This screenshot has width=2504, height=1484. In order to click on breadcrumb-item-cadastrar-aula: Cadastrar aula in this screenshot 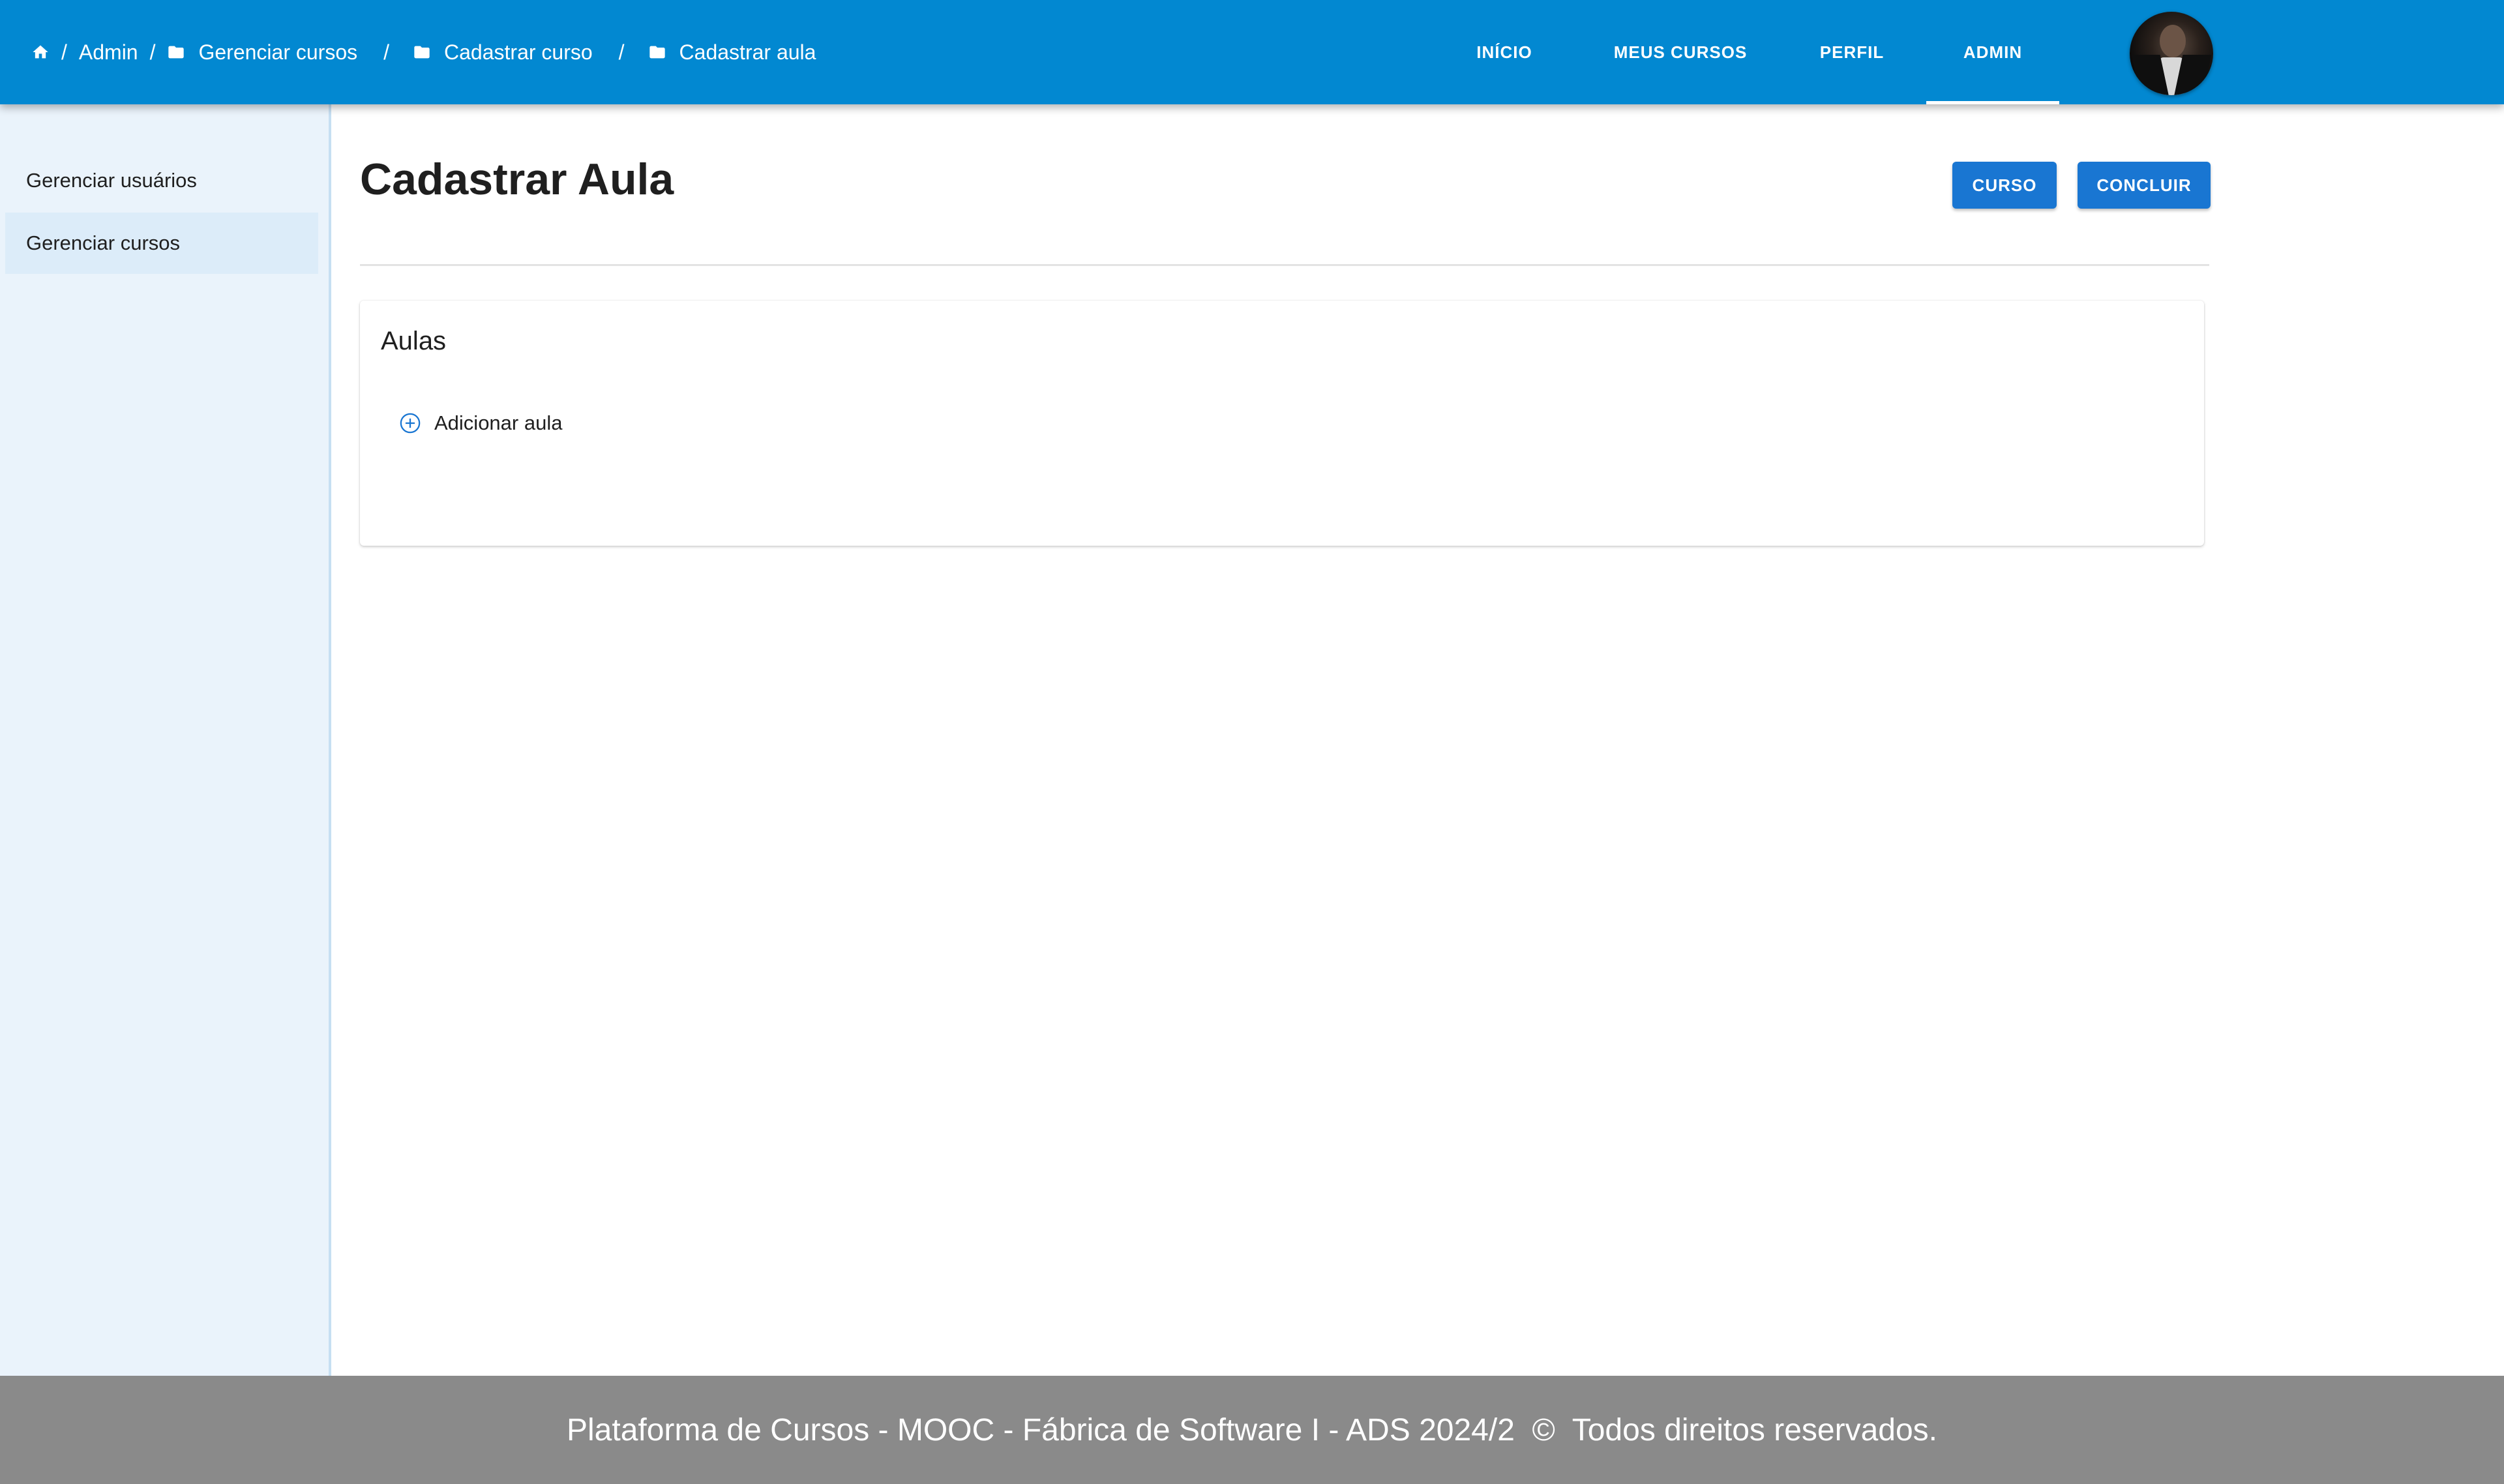, I will do `click(732, 52)`.